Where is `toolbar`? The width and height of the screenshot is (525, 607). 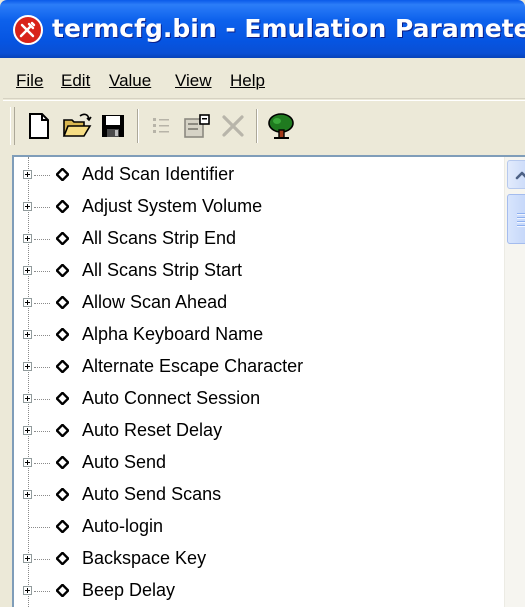 toolbar is located at coordinates (264, 125).